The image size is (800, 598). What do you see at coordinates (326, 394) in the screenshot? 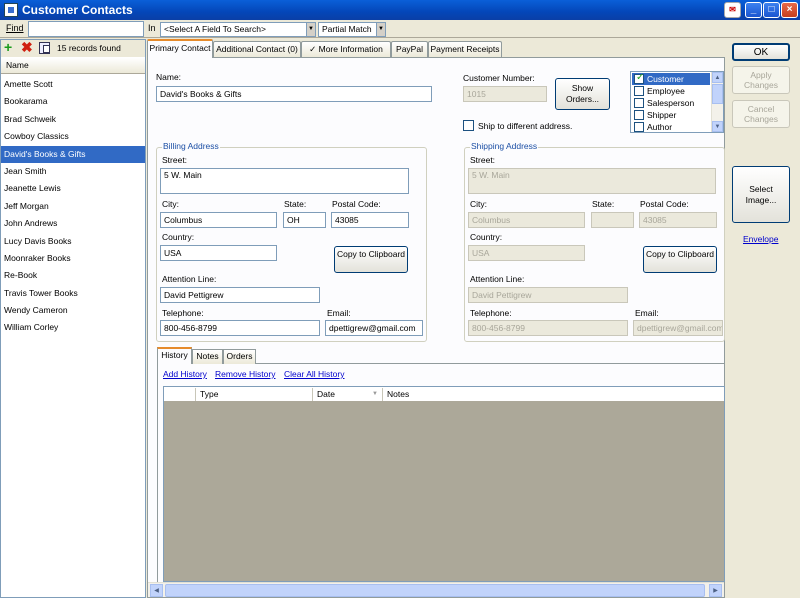
I see `date-column-label: Date` at bounding box center [326, 394].